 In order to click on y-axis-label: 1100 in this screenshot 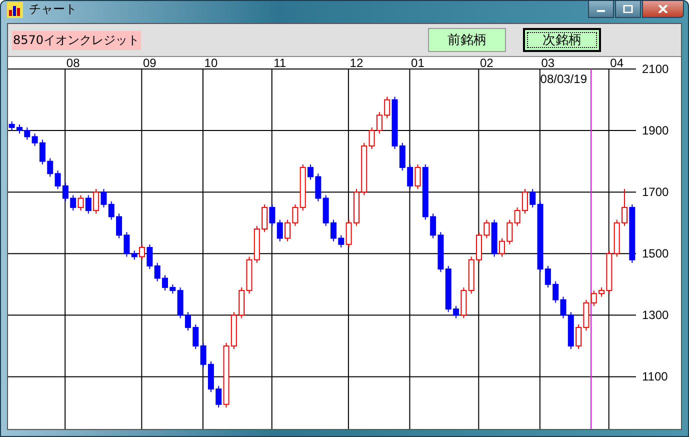, I will do `click(655, 377)`.